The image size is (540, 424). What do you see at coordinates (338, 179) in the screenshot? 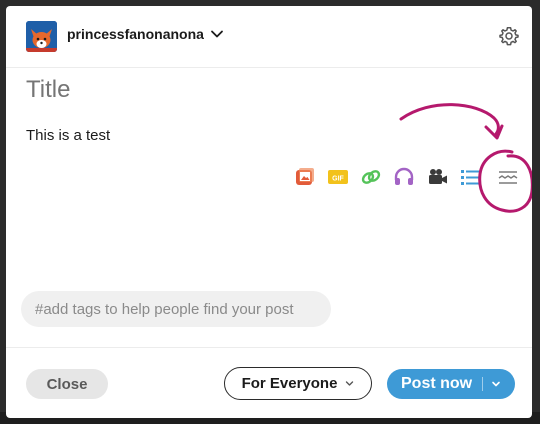
I see `svg-text: GIF` at bounding box center [338, 179].